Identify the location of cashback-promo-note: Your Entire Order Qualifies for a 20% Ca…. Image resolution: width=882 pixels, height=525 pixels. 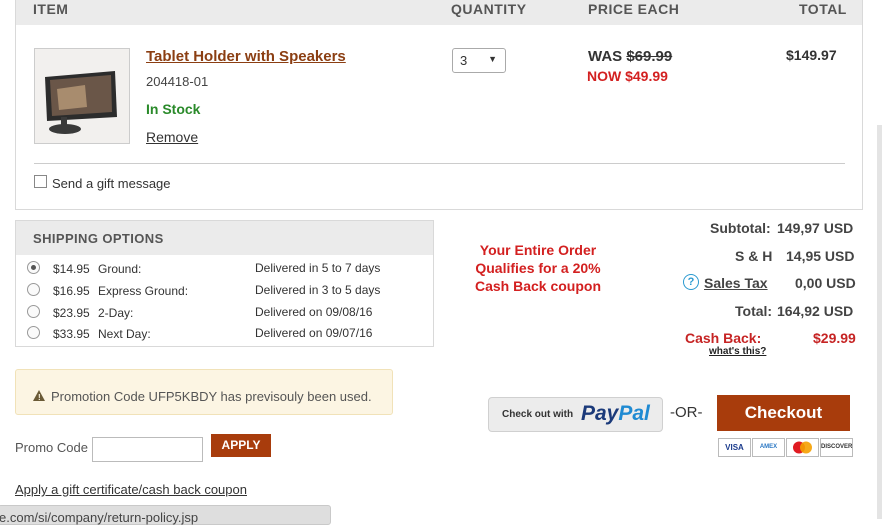
(538, 268).